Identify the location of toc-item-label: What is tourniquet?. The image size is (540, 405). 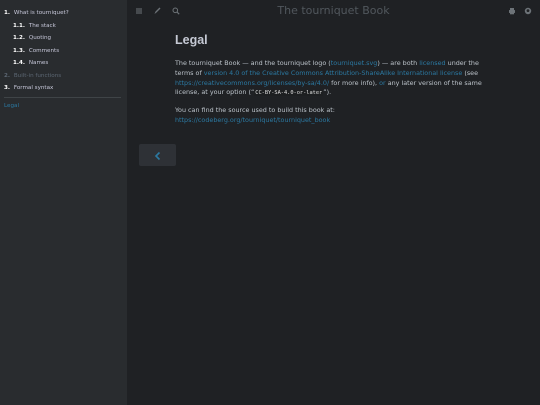
(41, 13).